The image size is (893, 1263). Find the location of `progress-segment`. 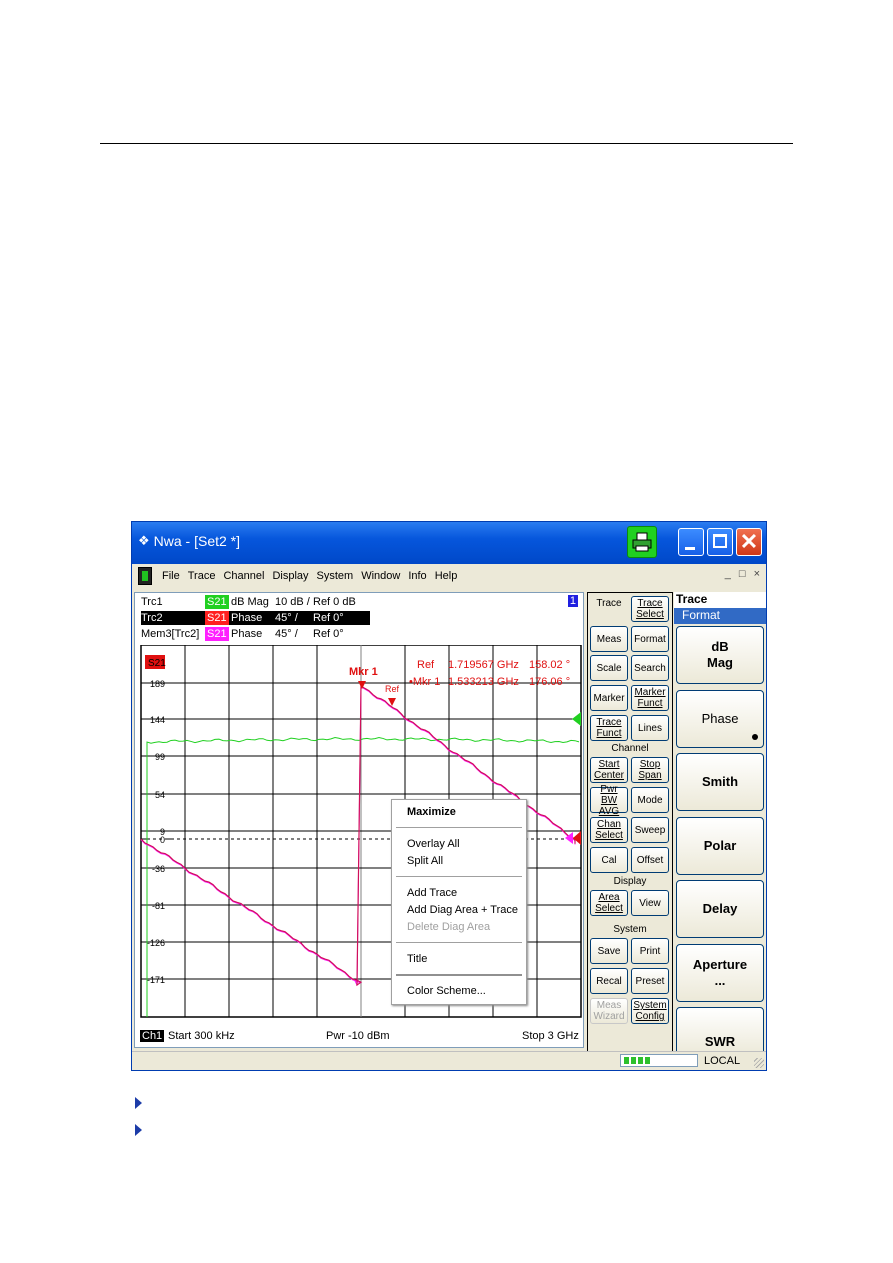

progress-segment is located at coordinates (640, 1060).